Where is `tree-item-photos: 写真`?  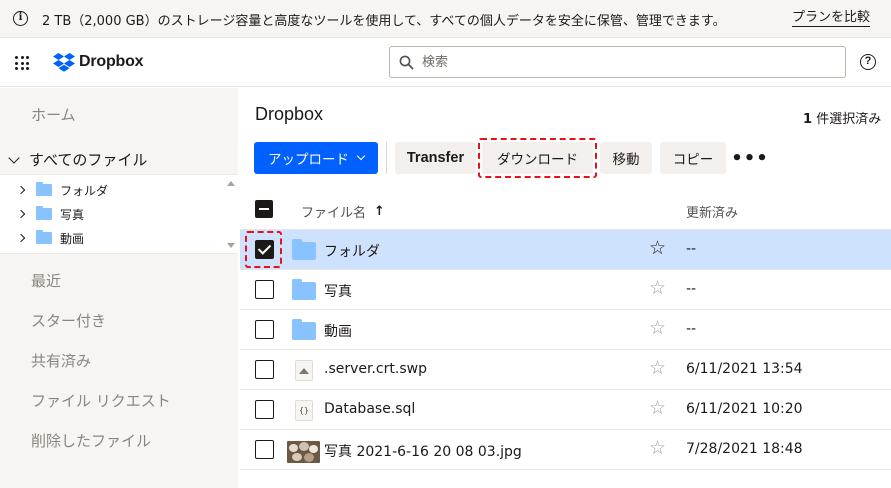
tree-item-photos: 写真 is located at coordinates (50, 214).